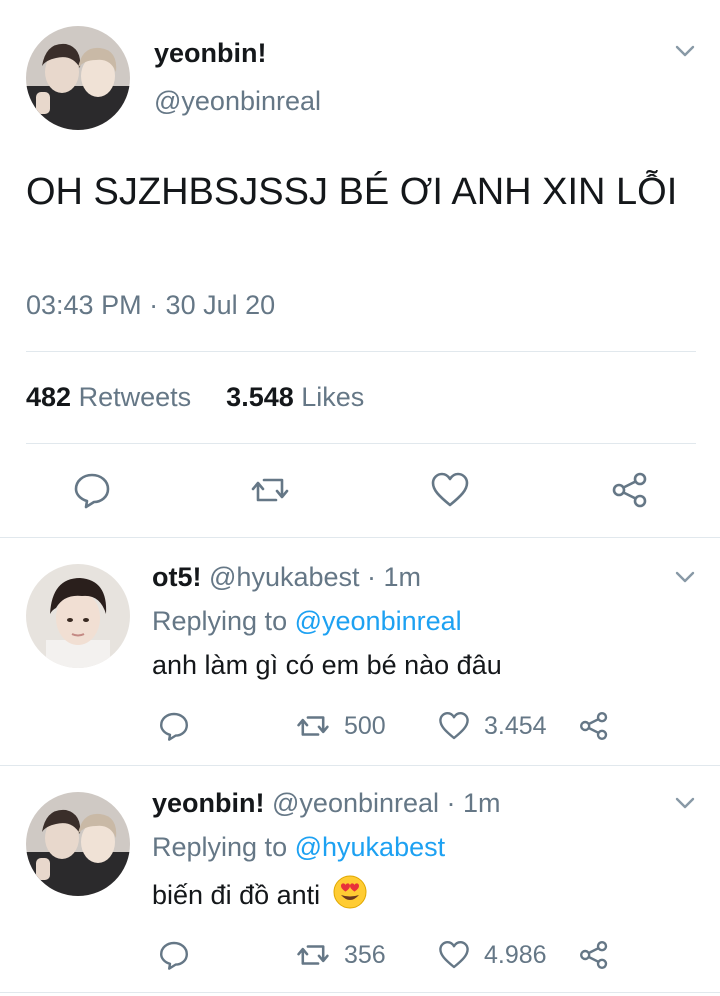  What do you see at coordinates (386, 803) in the screenshot?
I see `reply-handle-time: @yeonbinreal · 1m` at bounding box center [386, 803].